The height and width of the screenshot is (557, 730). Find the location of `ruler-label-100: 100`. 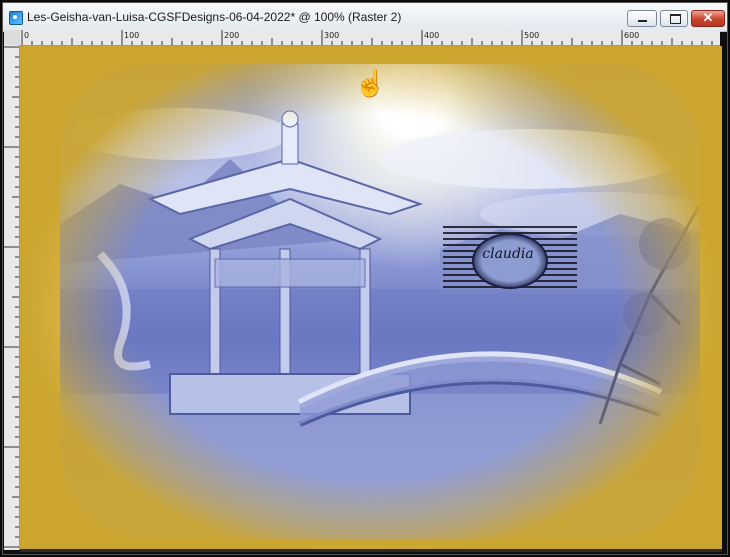

ruler-label-100: 100 is located at coordinates (132, 35).